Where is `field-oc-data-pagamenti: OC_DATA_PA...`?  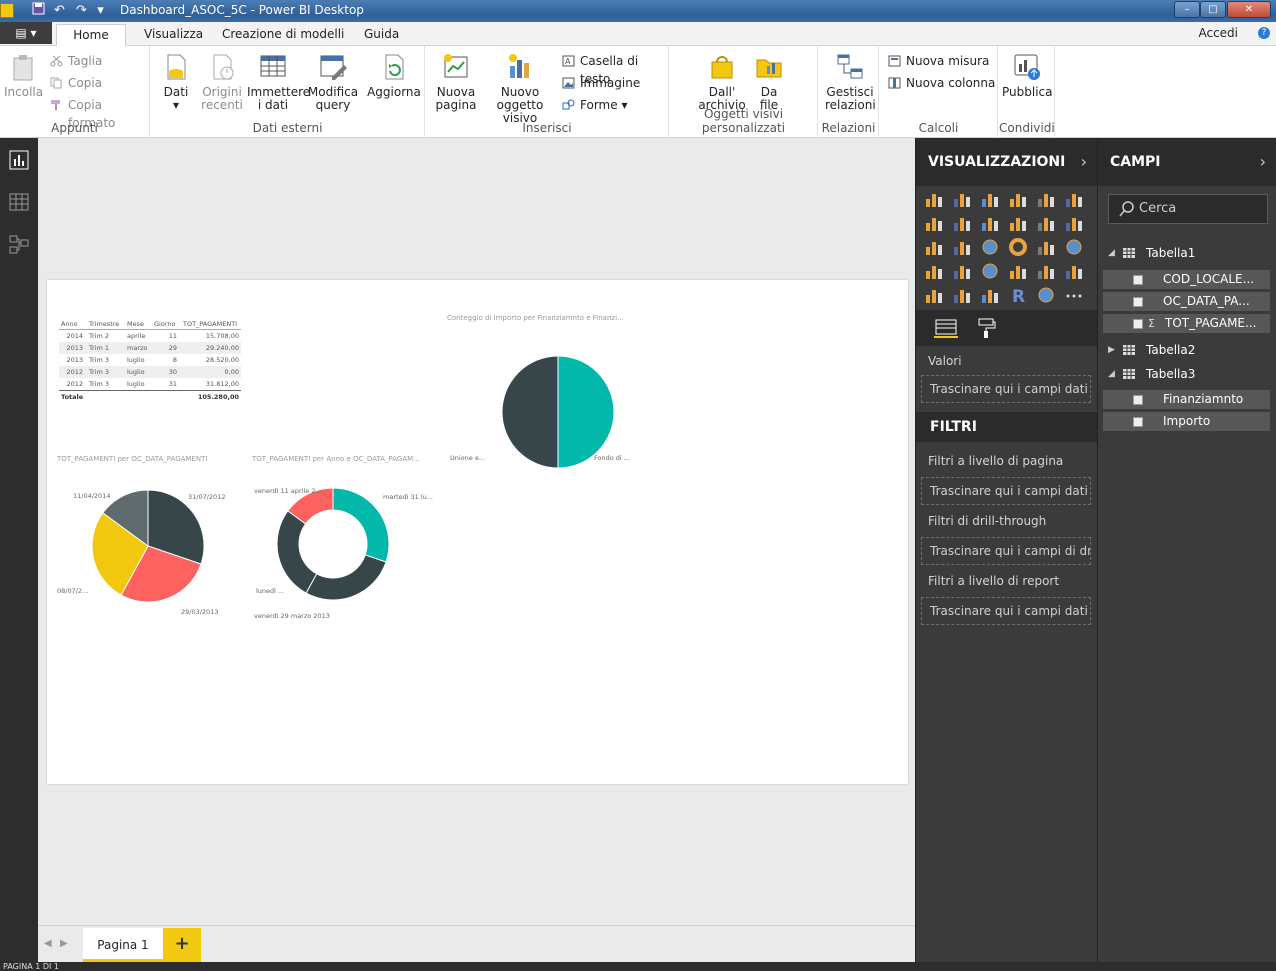
field-oc-data-pagamenti: OC_DATA_PA... is located at coordinates (1186, 301).